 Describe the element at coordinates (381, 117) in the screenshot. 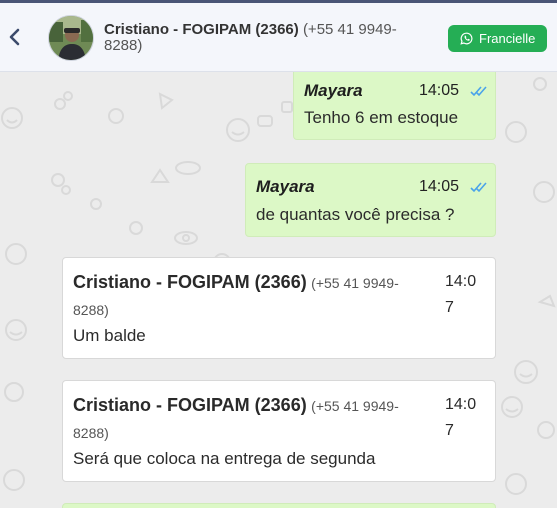

I see `message-text: Tenho 6 em estoque` at that location.